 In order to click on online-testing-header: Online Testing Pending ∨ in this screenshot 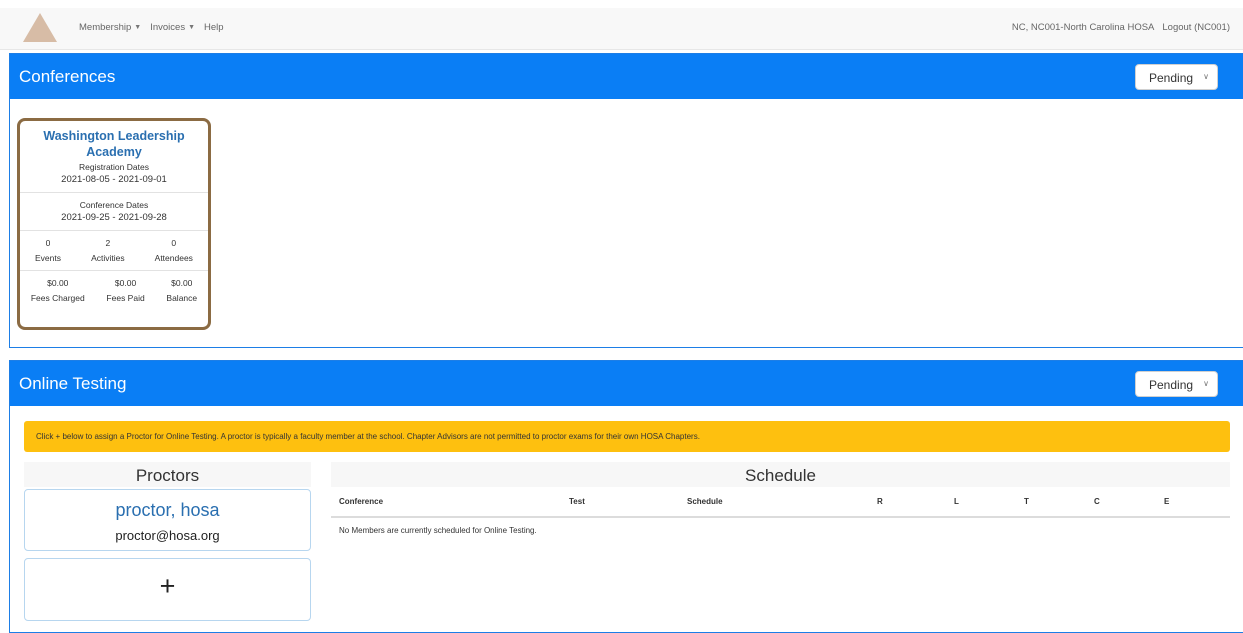, I will do `click(626, 383)`.